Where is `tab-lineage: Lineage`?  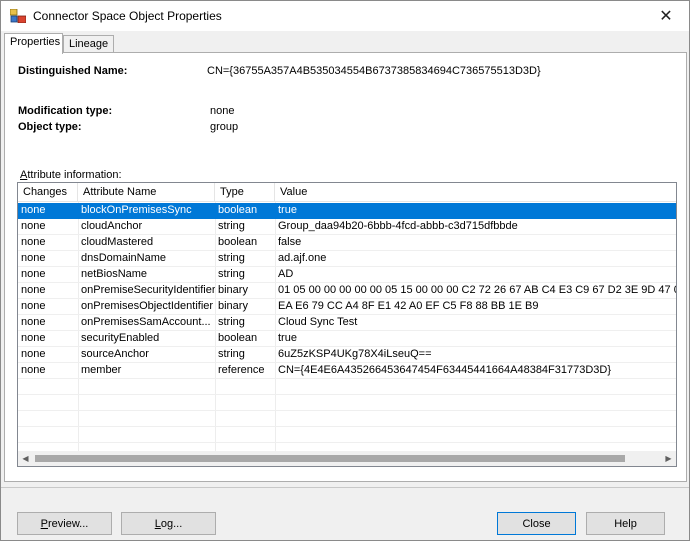
tab-lineage: Lineage is located at coordinates (88, 44).